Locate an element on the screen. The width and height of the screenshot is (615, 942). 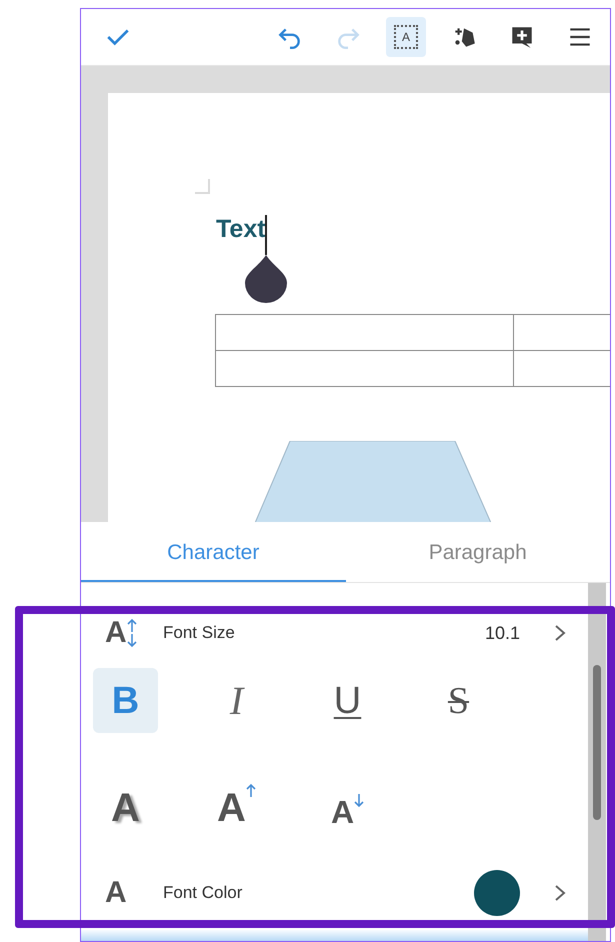
font-size-value: 10.1 is located at coordinates (502, 633).